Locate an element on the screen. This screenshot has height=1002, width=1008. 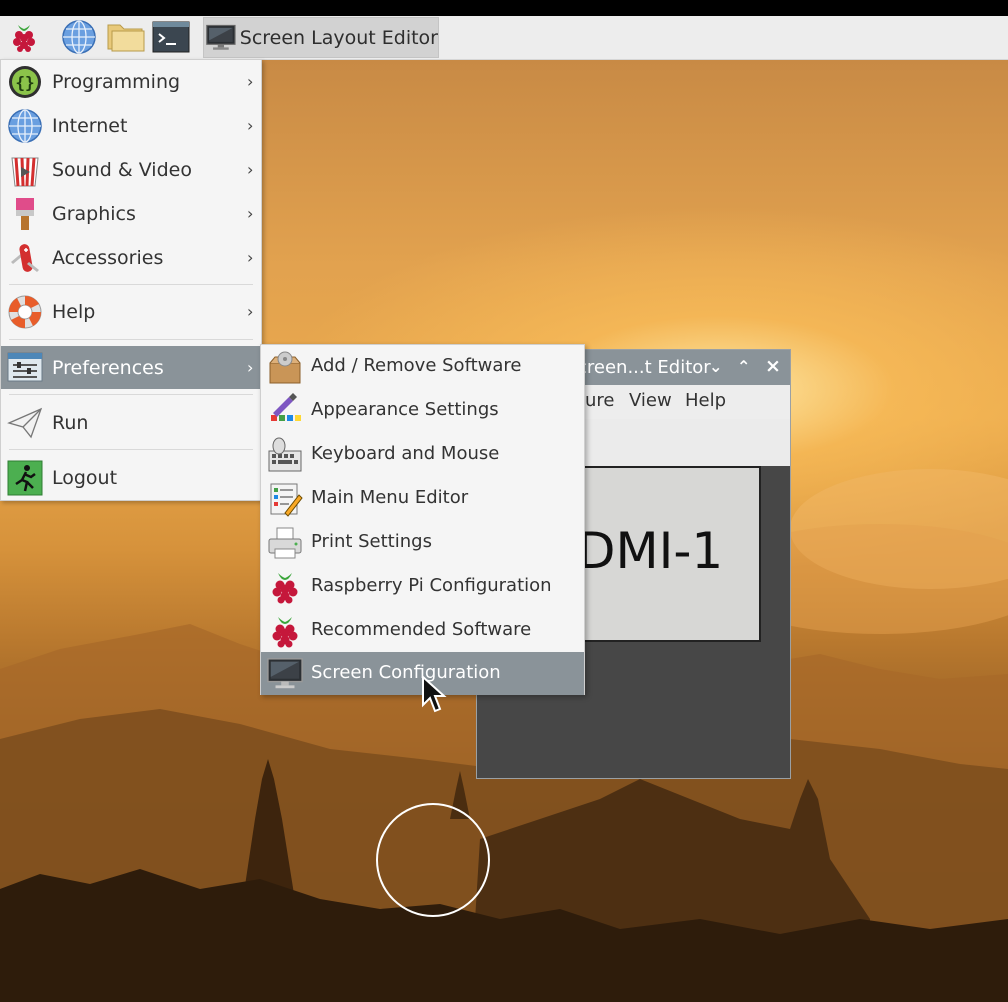
swiss-knife-icon is located at coordinates (25, 258).